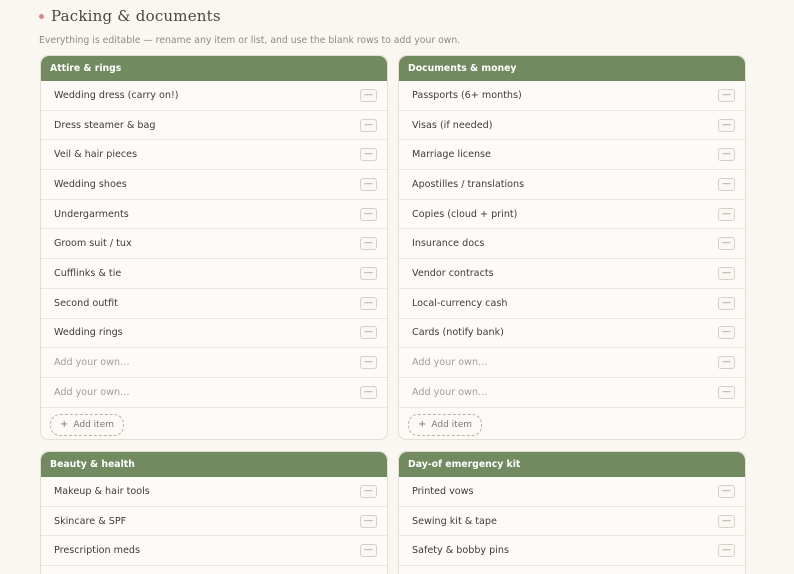 Image resolution: width=794 pixels, height=574 pixels. What do you see at coordinates (214, 303) in the screenshot?
I see `list-item: Second outfit —` at bounding box center [214, 303].